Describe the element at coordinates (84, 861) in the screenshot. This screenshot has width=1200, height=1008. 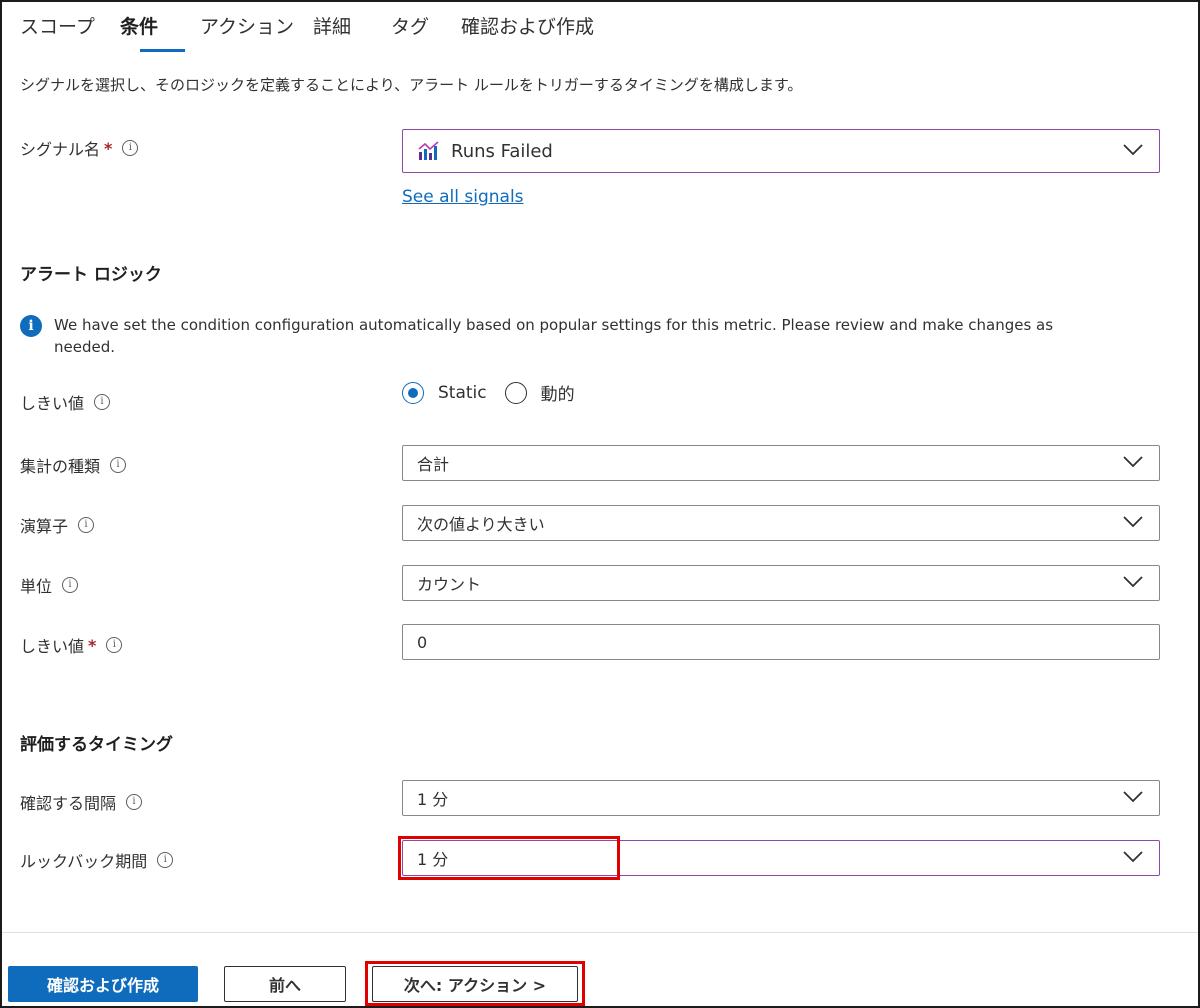
I see `lookback-label-text: ルックバック期間` at that location.